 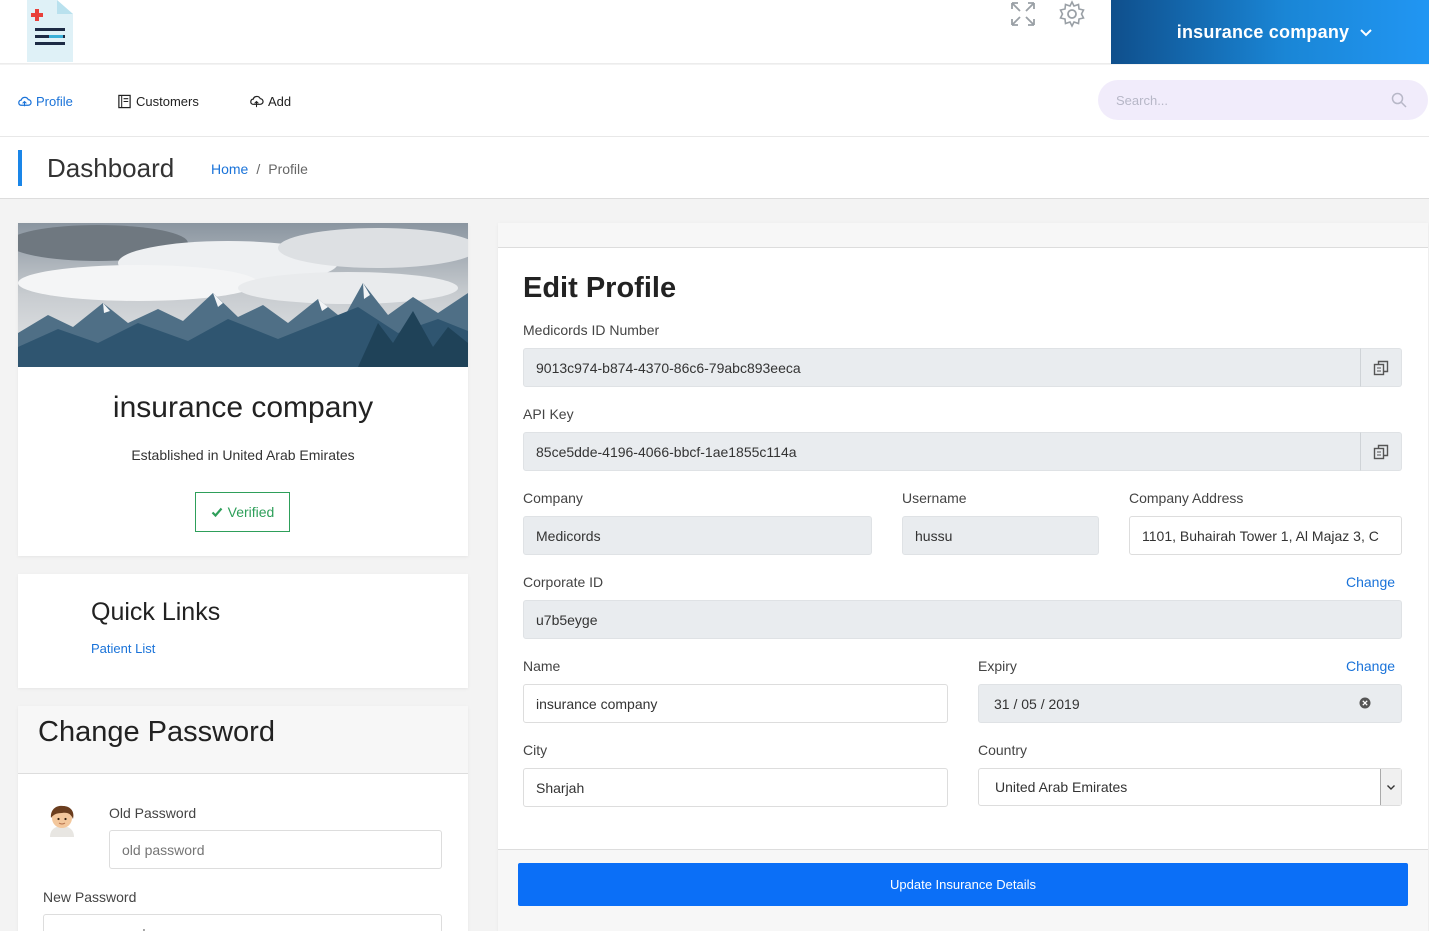 What do you see at coordinates (735, 787) in the screenshot?
I see `city-field` at bounding box center [735, 787].